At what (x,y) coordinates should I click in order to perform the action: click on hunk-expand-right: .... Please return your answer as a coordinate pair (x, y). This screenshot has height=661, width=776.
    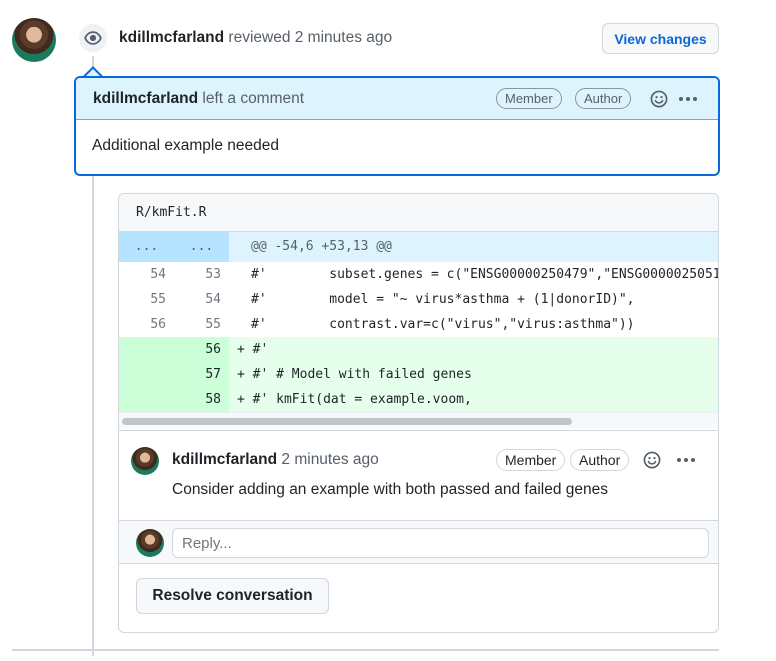
    Looking at the image, I should click on (201, 247).